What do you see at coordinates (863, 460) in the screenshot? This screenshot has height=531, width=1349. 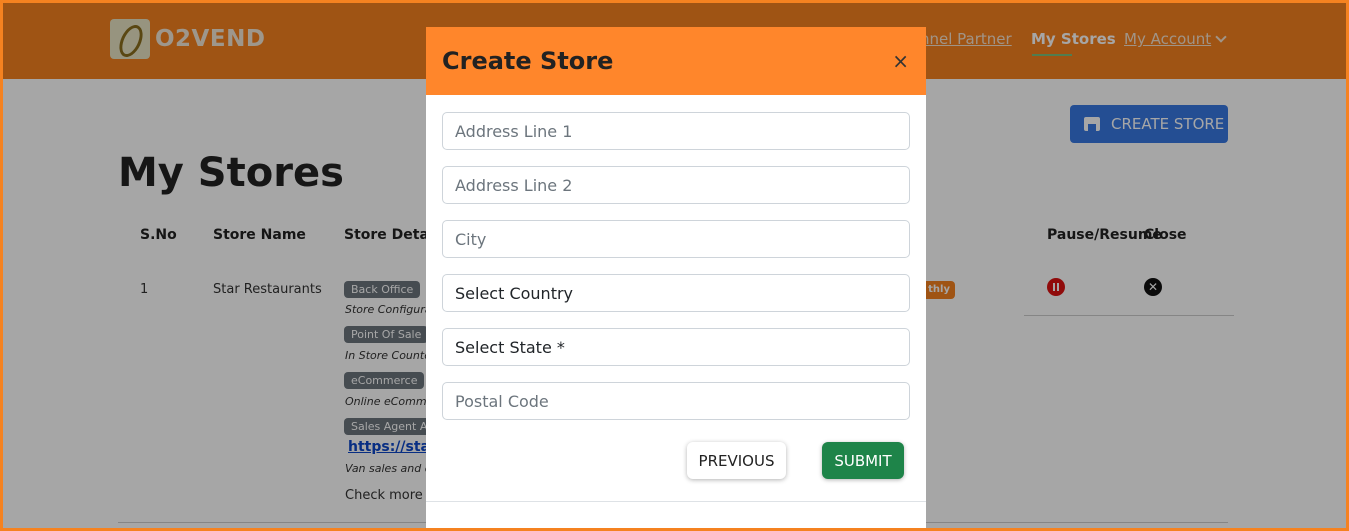 I see `submit-button: SUBMIT` at bounding box center [863, 460].